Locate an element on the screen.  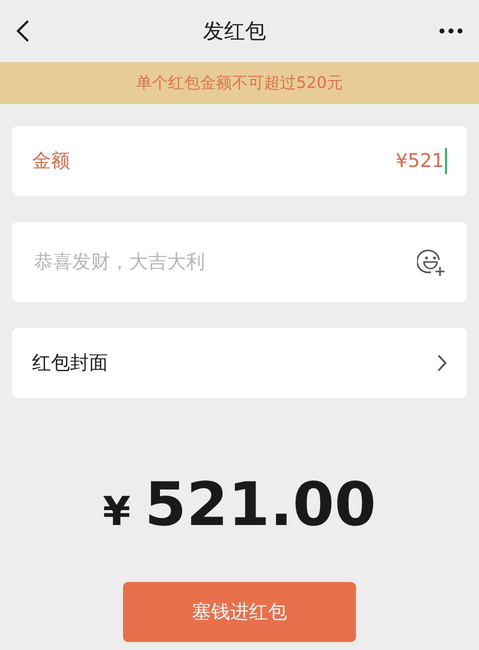
amount-value: ¥521 is located at coordinates (420, 161).